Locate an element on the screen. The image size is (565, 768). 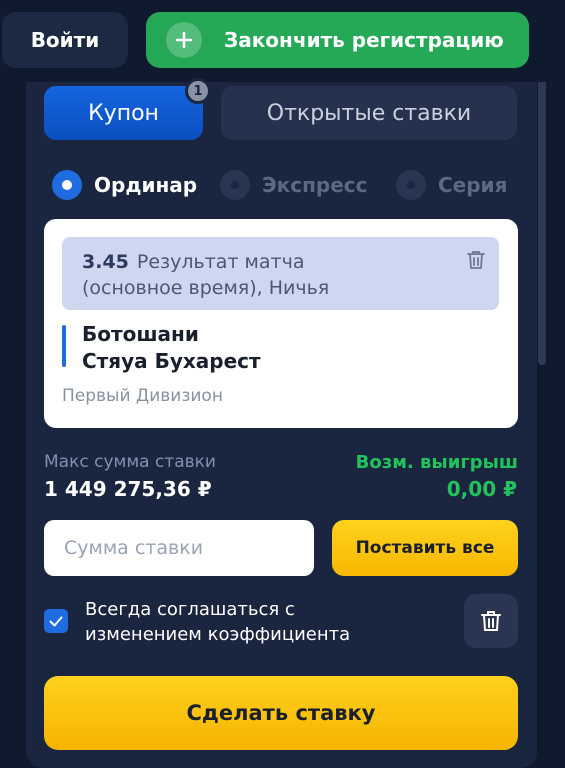
login-button: Войти is located at coordinates (65, 40).